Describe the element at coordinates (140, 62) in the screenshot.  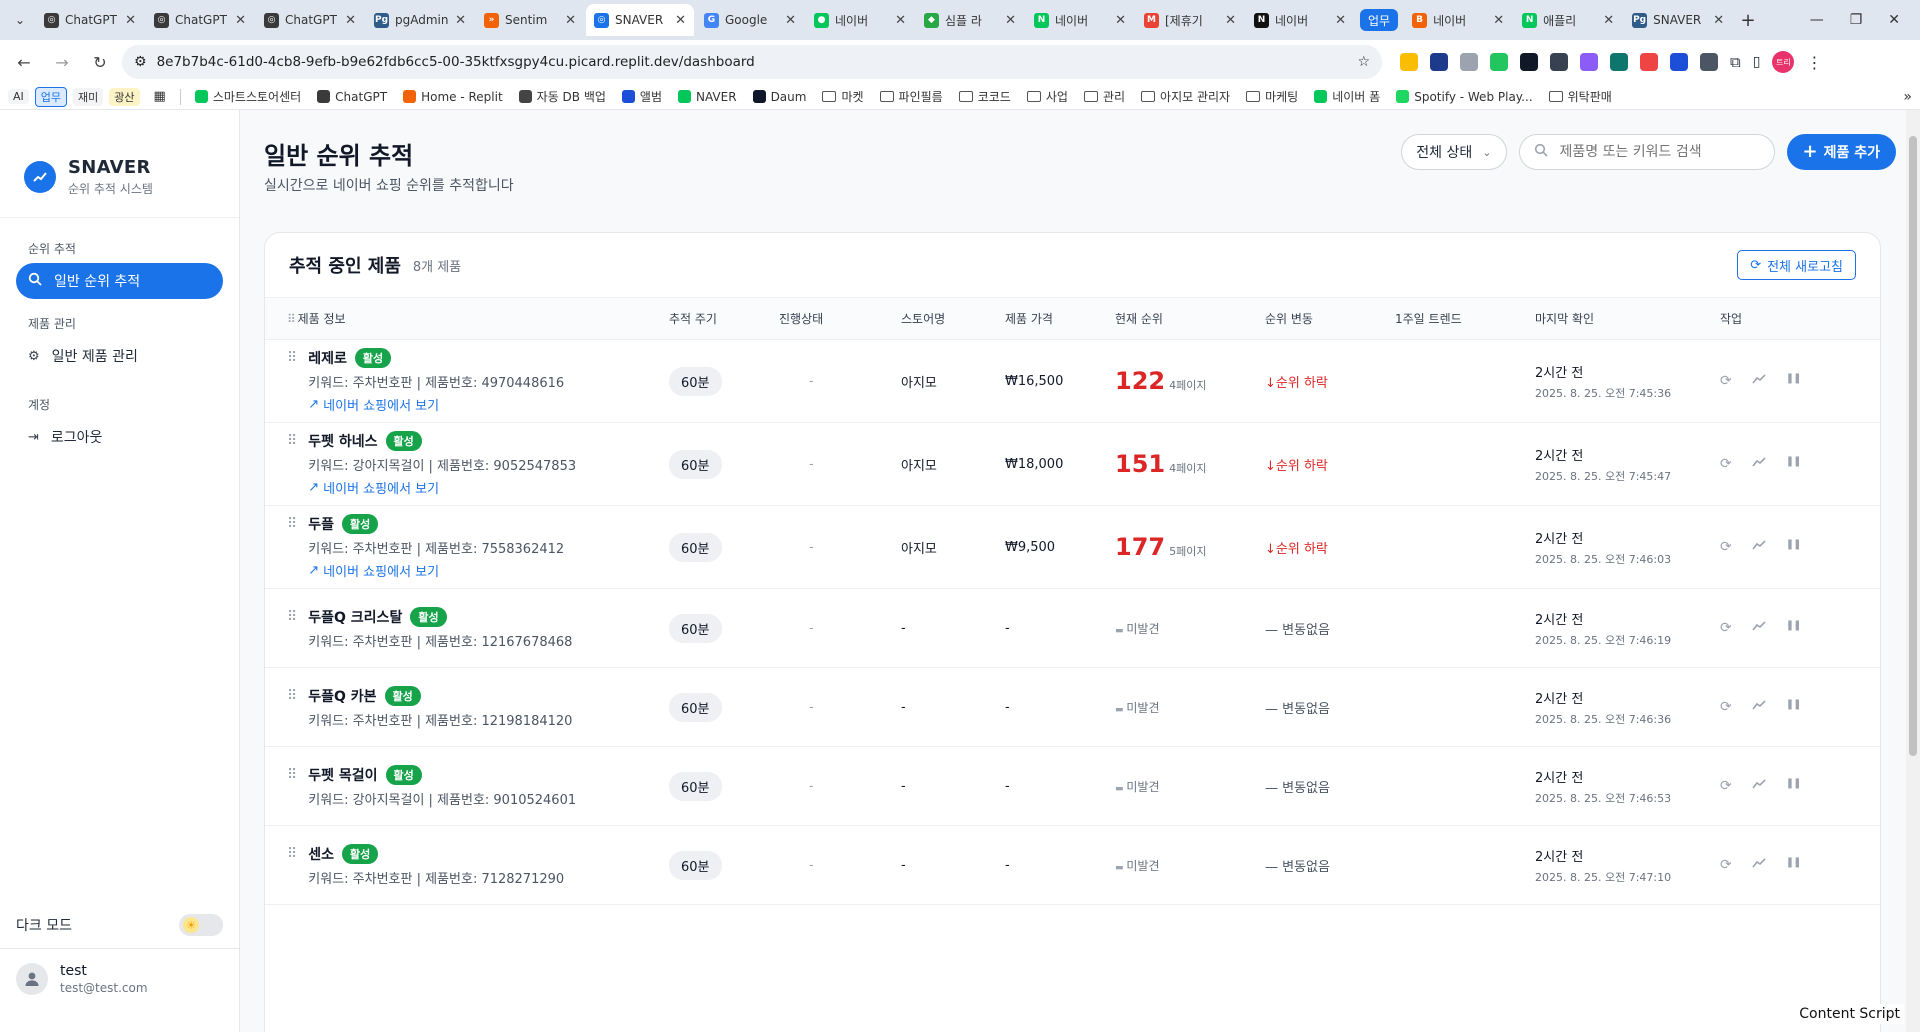
I see `site-info-icon: ⚙` at that location.